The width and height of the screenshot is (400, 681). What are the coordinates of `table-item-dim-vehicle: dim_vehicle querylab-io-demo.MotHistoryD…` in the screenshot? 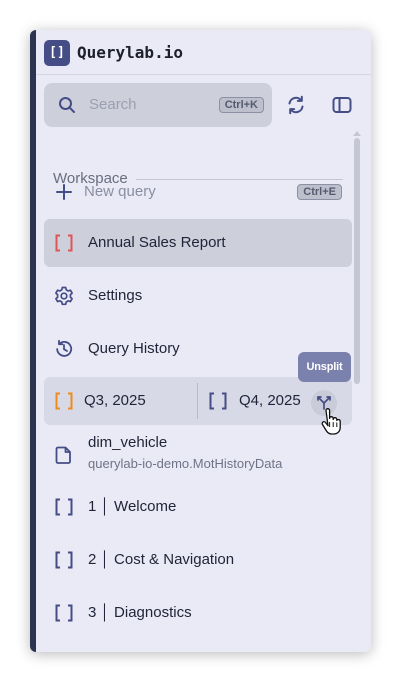 It's located at (198, 454).